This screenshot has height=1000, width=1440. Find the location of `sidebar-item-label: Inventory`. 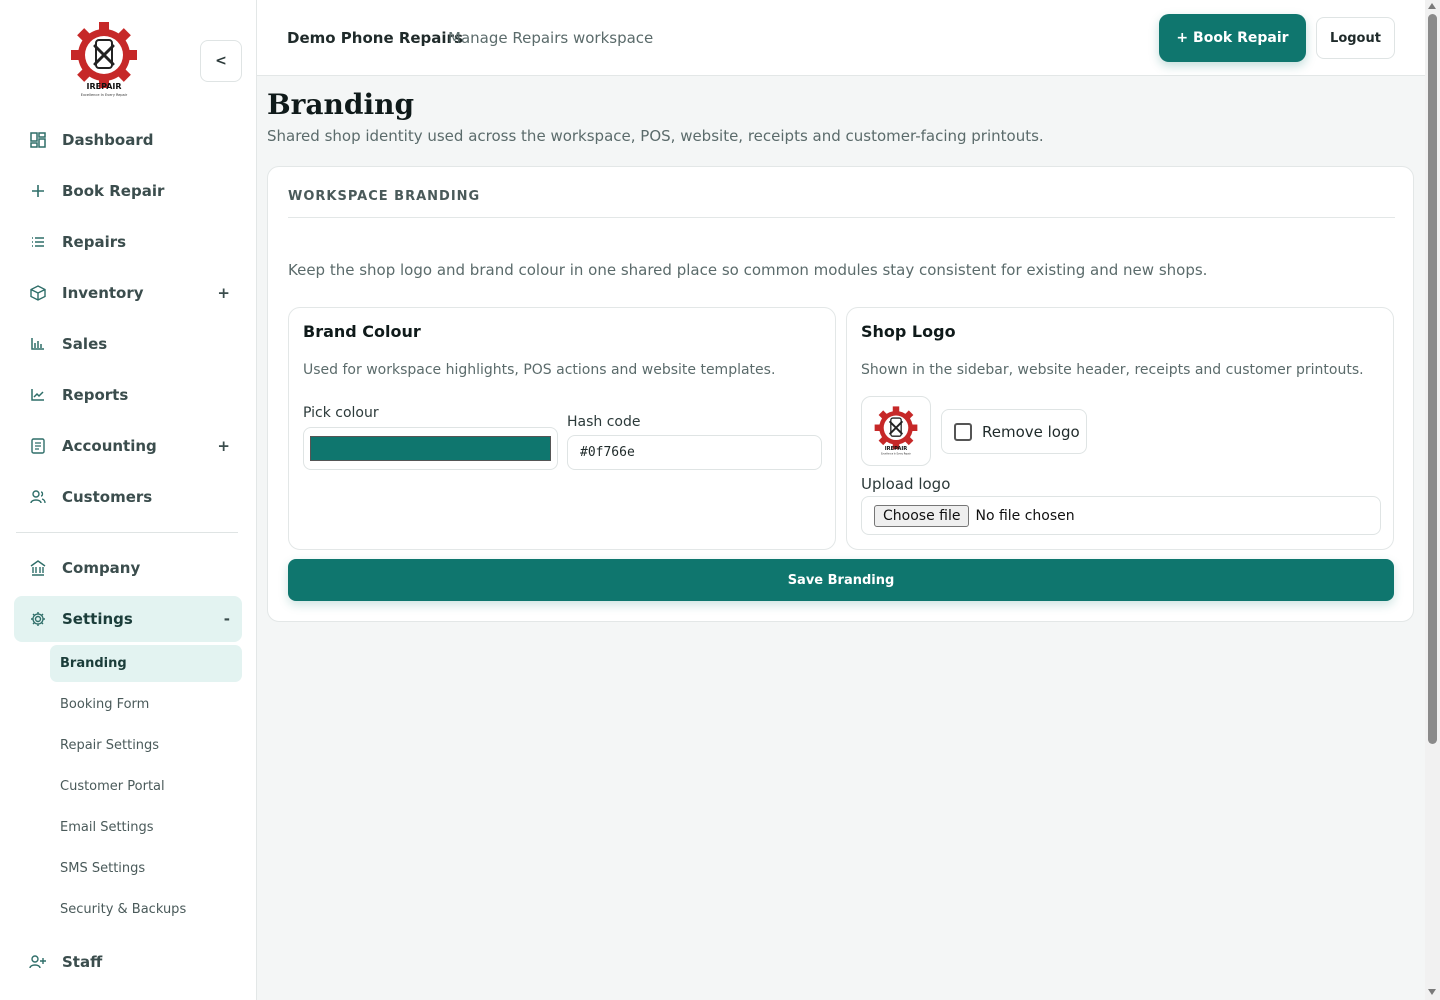

sidebar-item-label: Inventory is located at coordinates (103, 293).